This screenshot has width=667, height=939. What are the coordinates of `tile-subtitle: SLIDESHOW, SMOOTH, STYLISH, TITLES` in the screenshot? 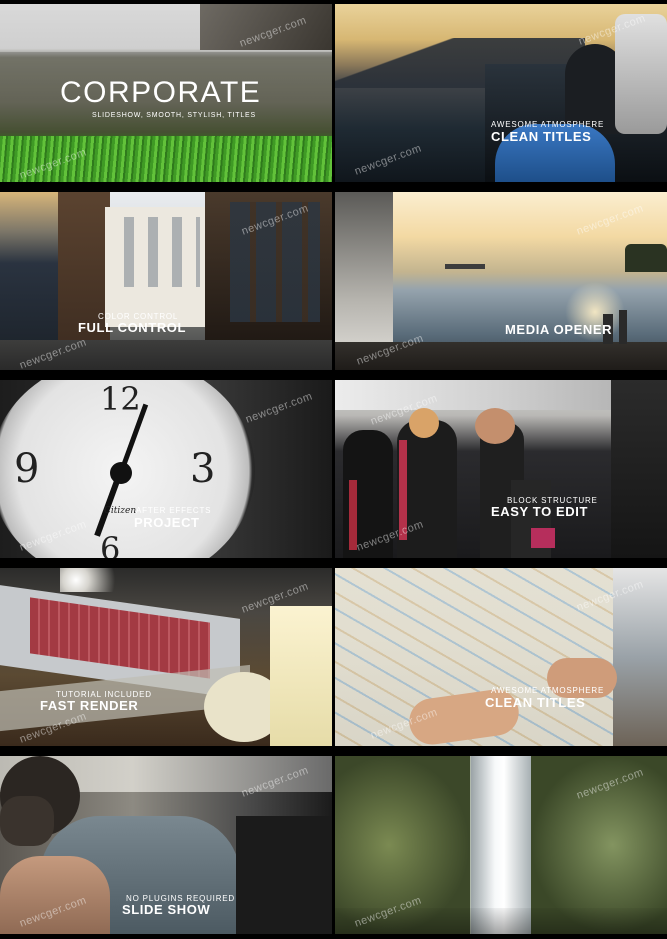 It's located at (174, 115).